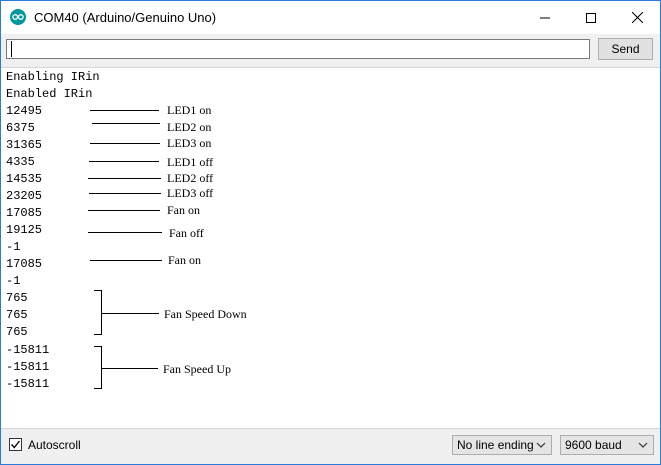 This screenshot has height=465, width=661. I want to click on minimize-icon, so click(545, 17).